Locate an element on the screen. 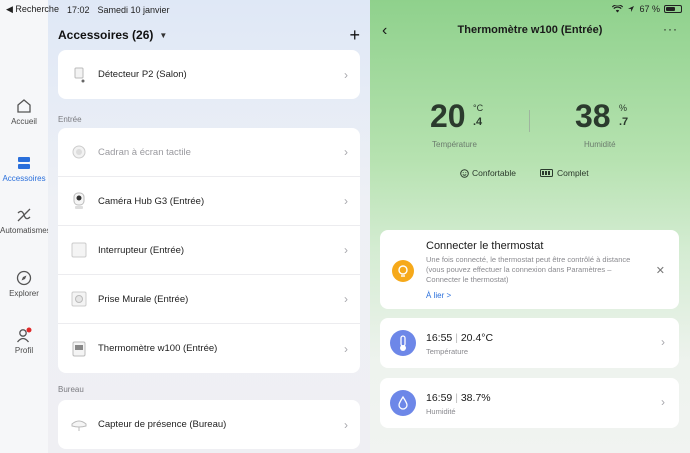  close-icon: ✕ is located at coordinates (660, 270).